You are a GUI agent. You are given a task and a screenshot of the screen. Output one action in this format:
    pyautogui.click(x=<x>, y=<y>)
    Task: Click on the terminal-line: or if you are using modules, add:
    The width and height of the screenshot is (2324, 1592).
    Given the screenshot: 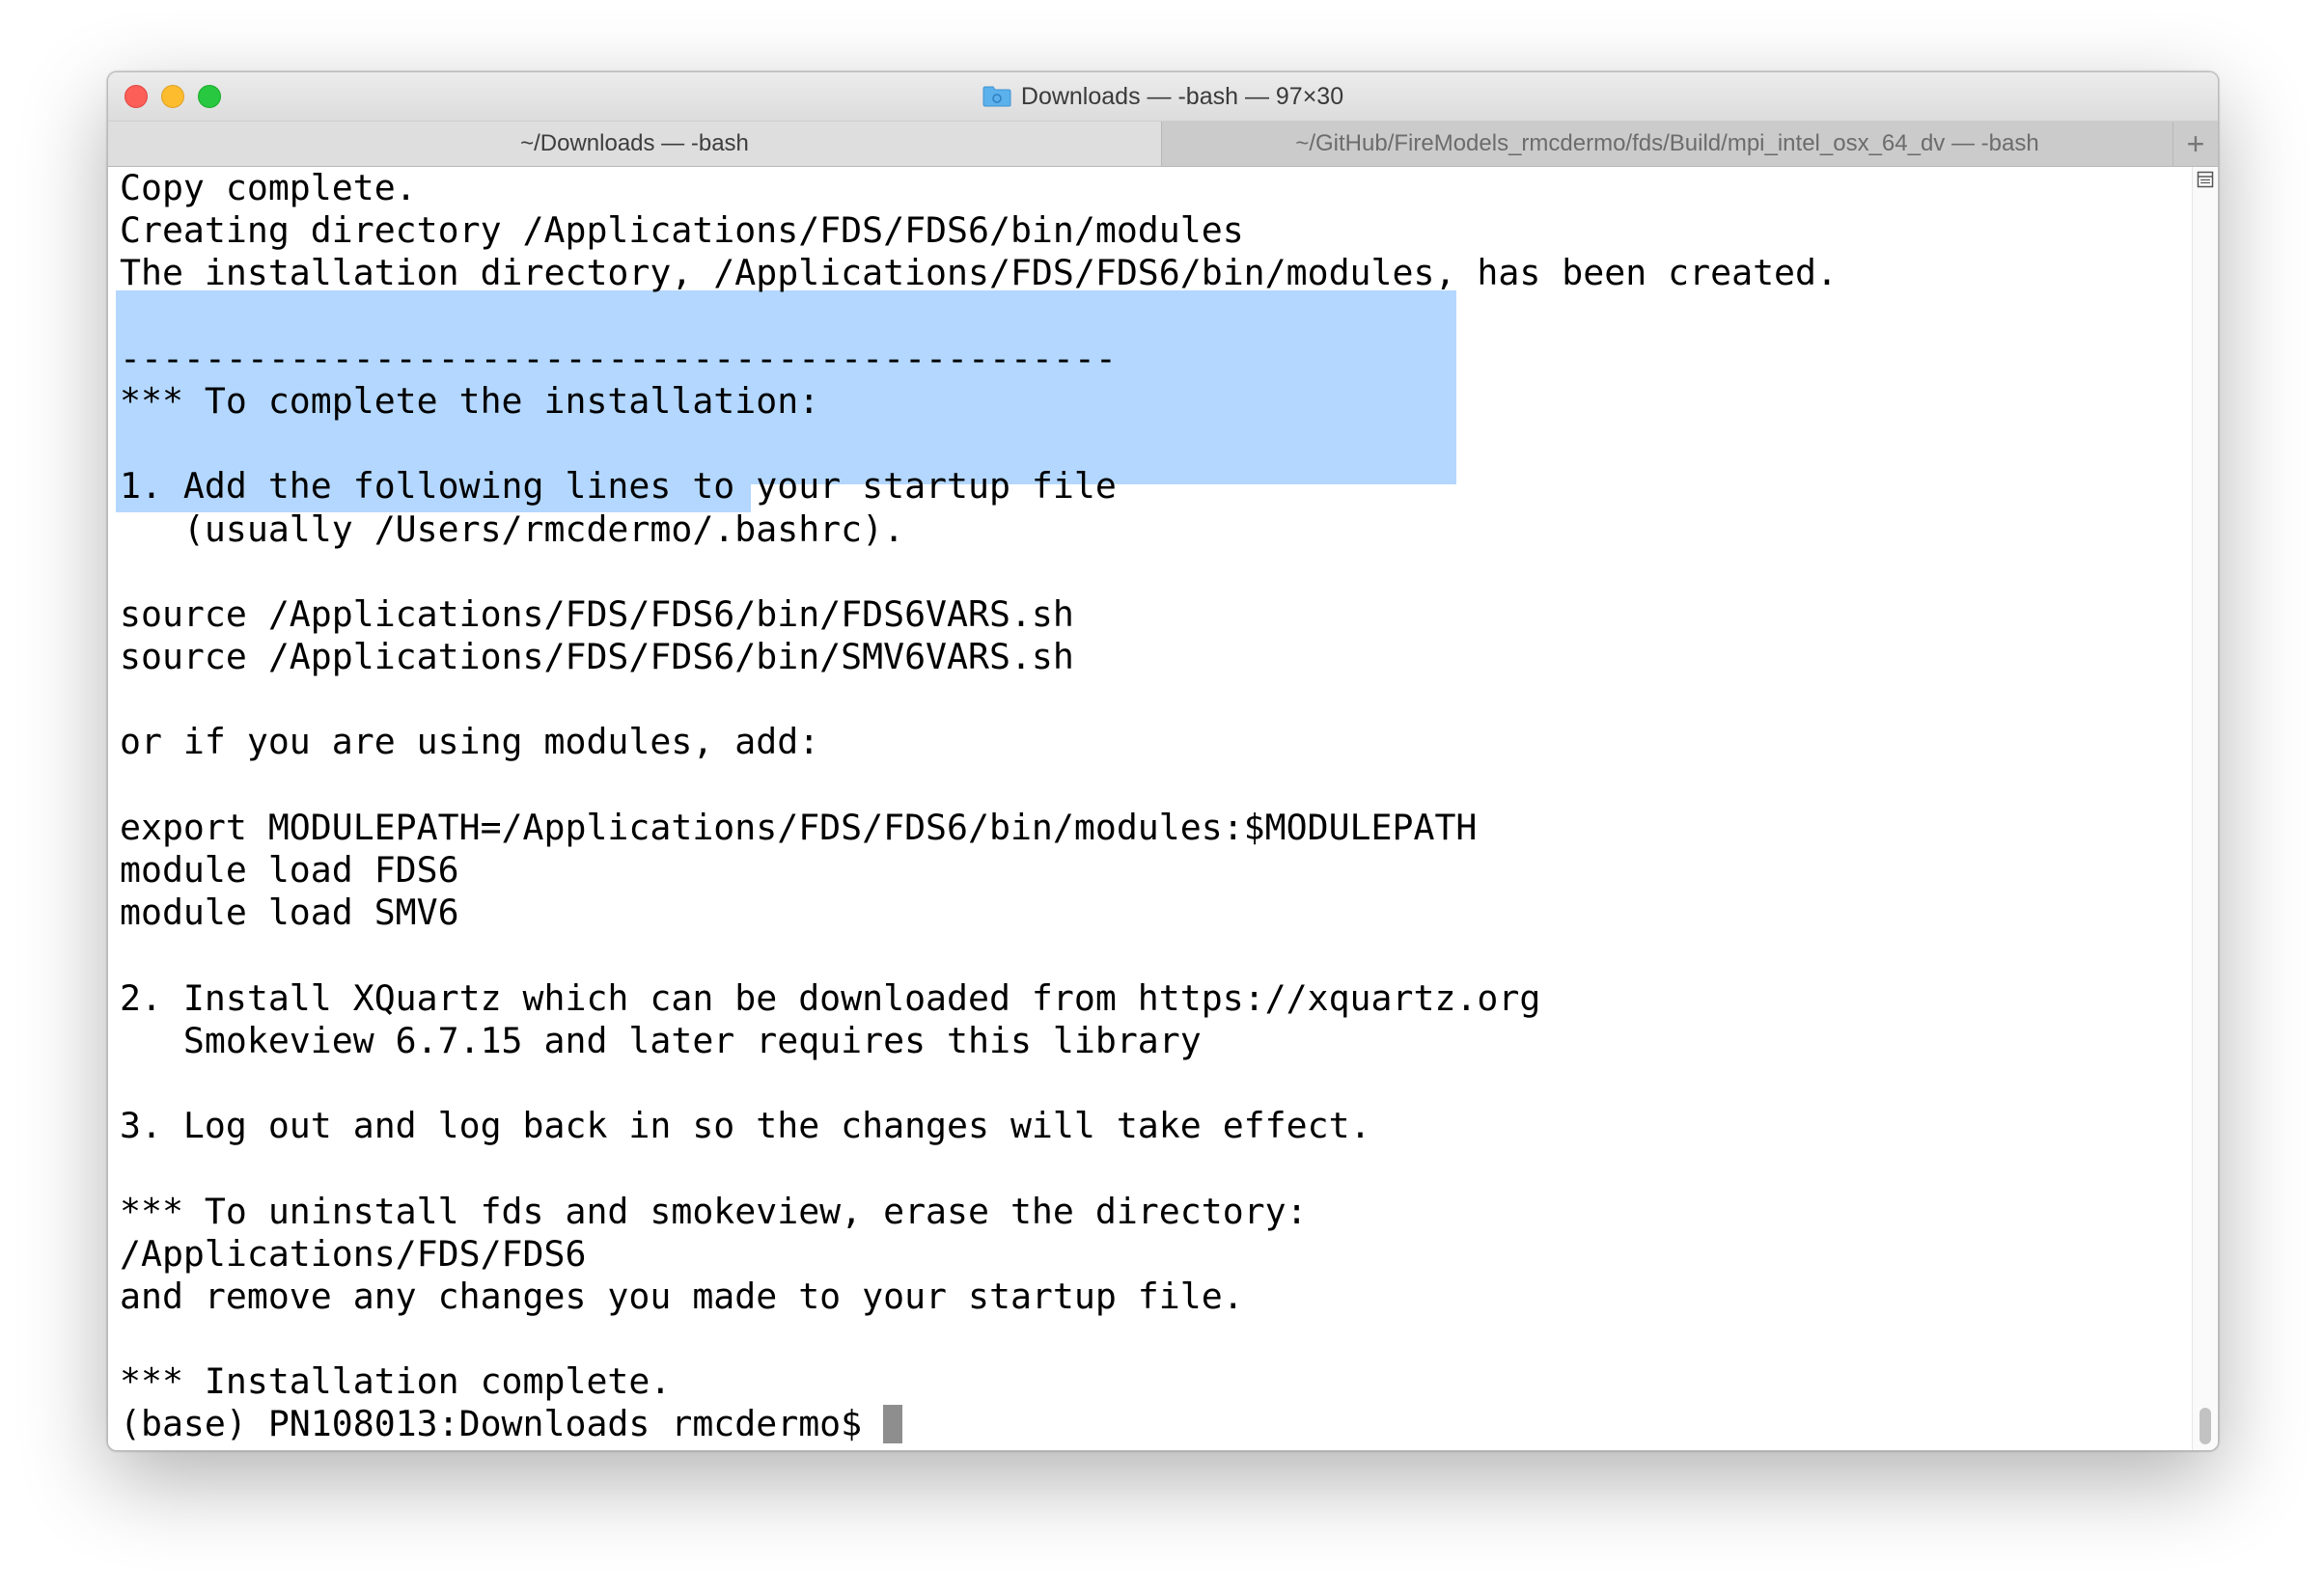 What is the action you would take?
    pyautogui.click(x=470, y=742)
    